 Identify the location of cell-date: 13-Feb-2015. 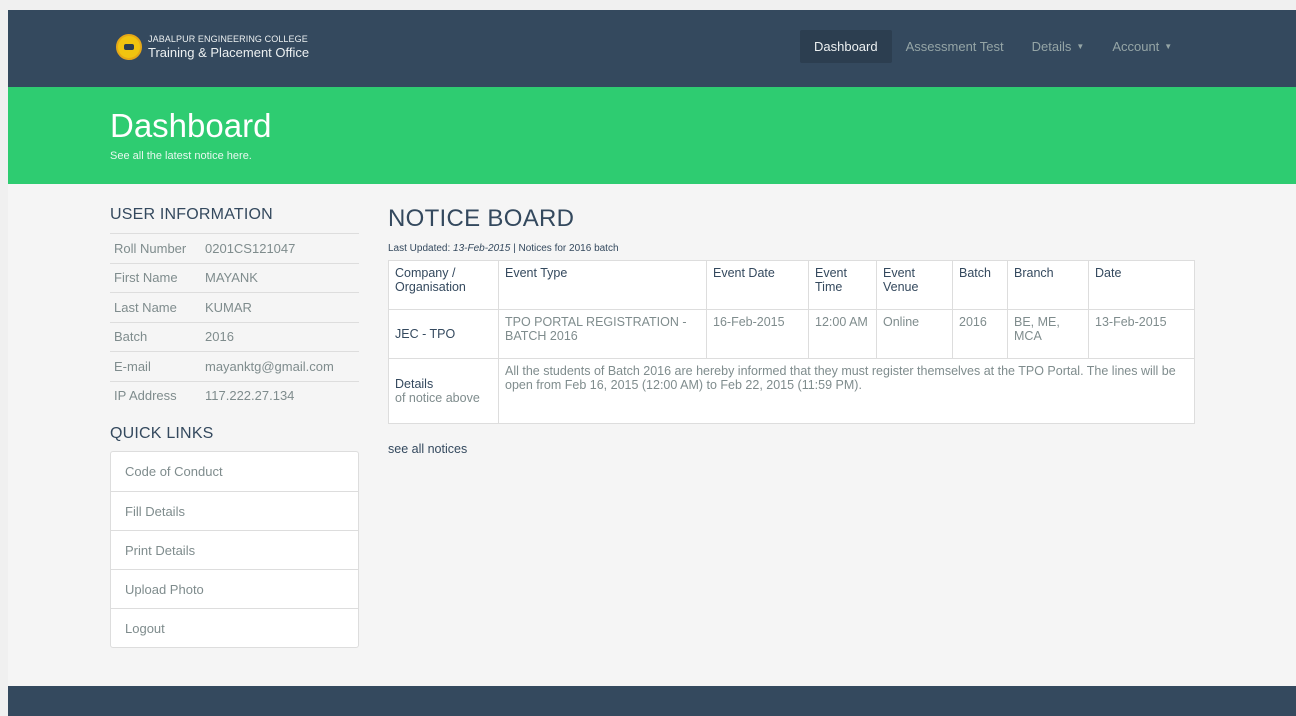
(1141, 334).